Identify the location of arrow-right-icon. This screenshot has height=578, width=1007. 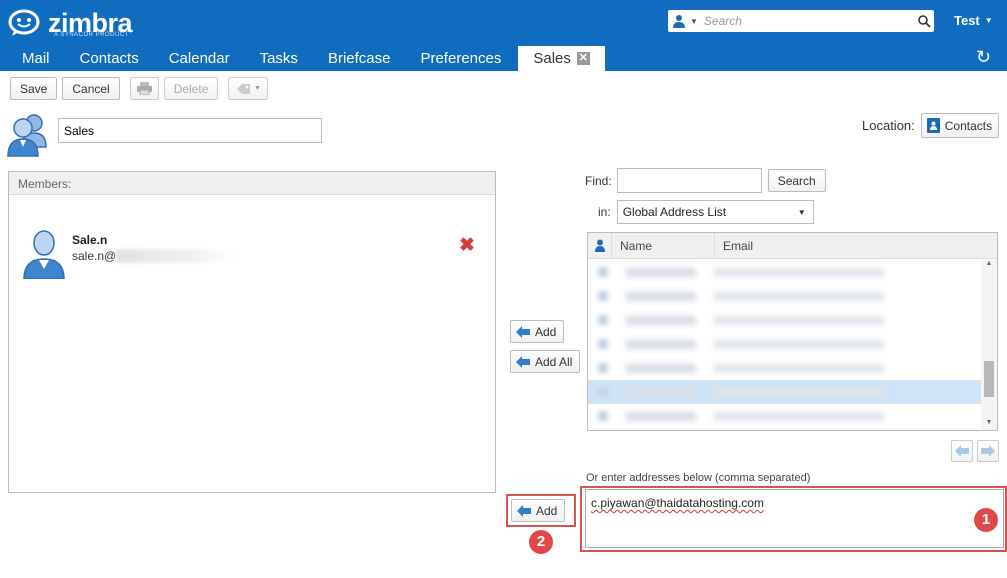
(988, 451).